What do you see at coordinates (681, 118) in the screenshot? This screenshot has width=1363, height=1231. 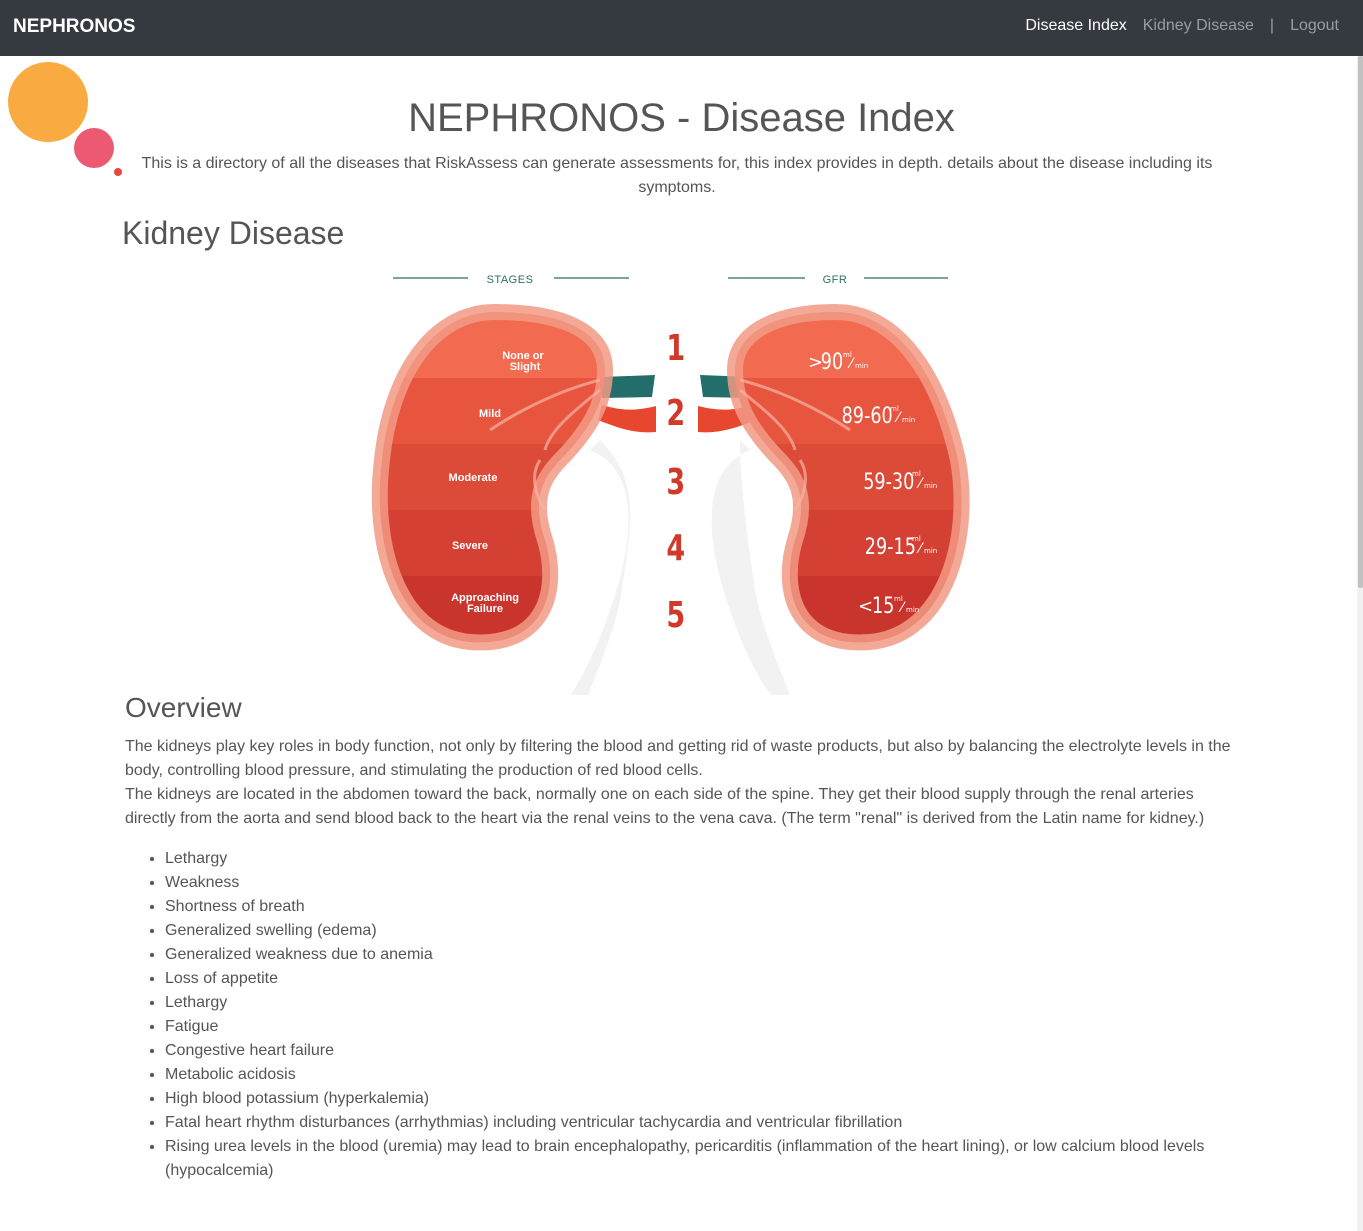 I see `page-title: NEPHRONOS - Disease Index` at bounding box center [681, 118].